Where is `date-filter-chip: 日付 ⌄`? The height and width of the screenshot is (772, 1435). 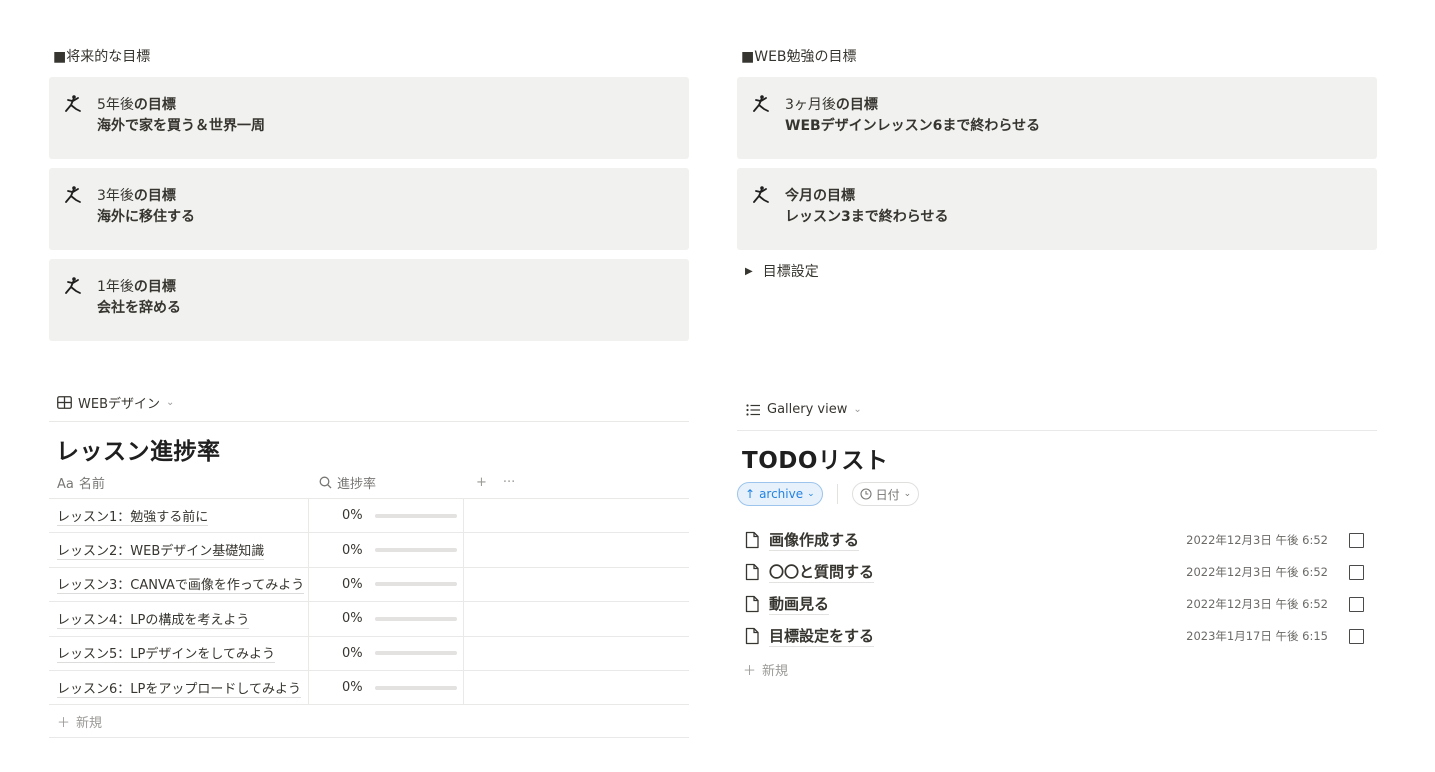 date-filter-chip: 日付 ⌄ is located at coordinates (885, 494).